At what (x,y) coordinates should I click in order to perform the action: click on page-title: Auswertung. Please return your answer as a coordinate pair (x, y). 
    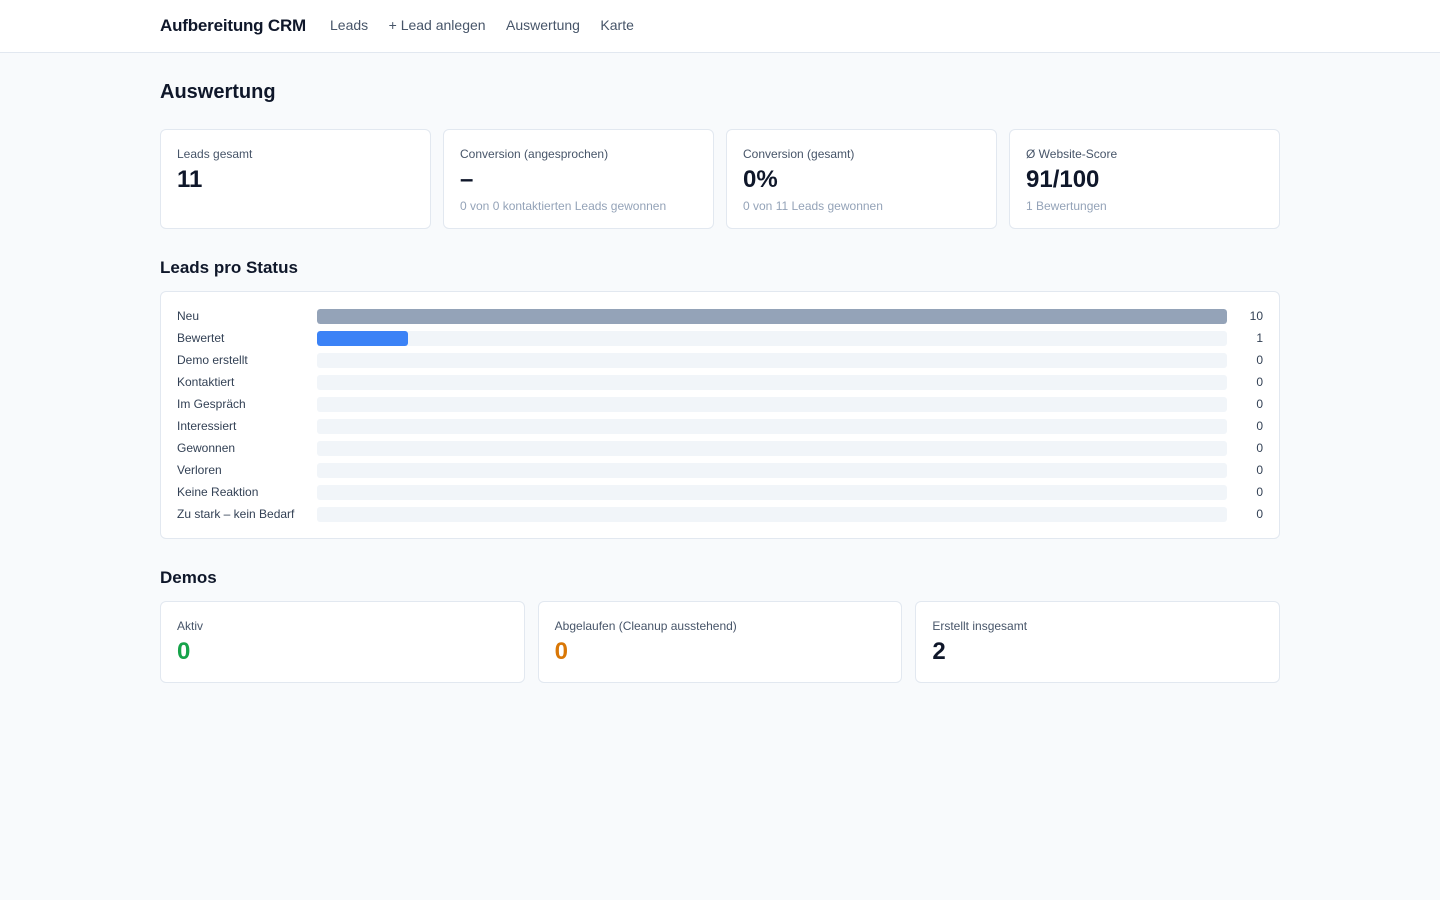
    Looking at the image, I should click on (218, 92).